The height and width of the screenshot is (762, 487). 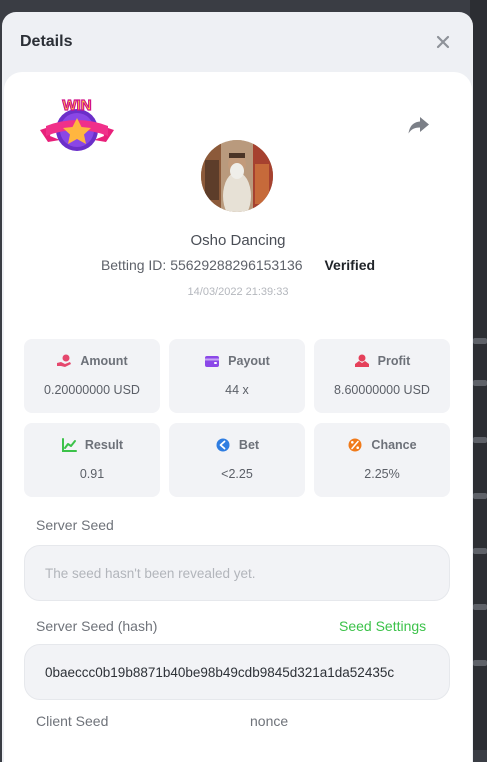 I want to click on share-button, so click(x=419, y=125).